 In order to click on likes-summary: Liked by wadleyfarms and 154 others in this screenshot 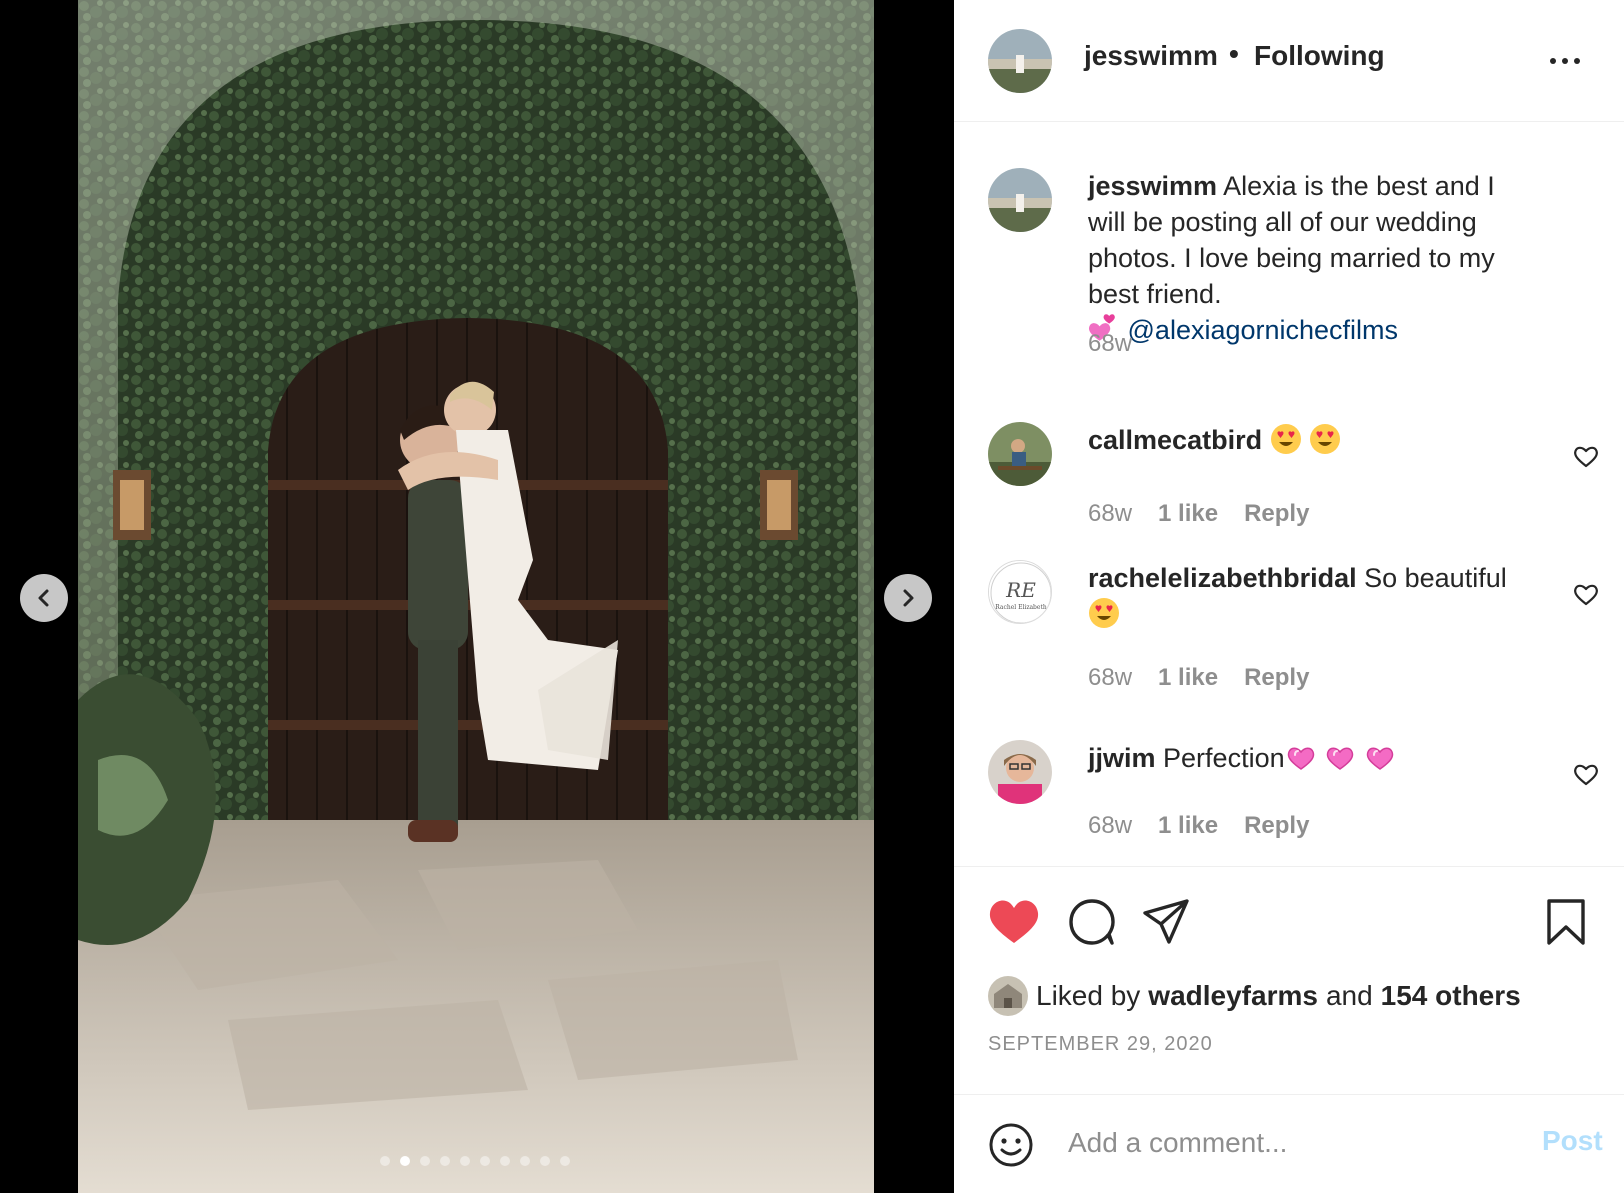, I will do `click(1254, 996)`.